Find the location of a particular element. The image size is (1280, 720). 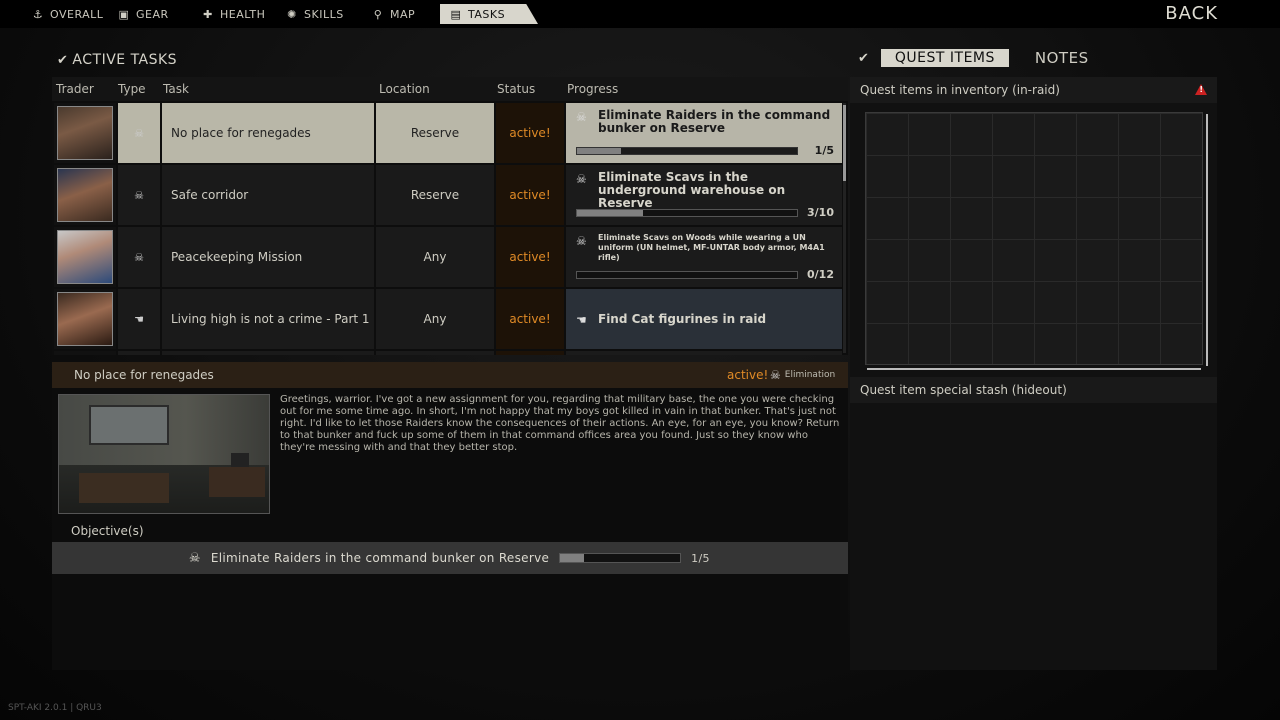

table-row is located at coordinates (450, 353).